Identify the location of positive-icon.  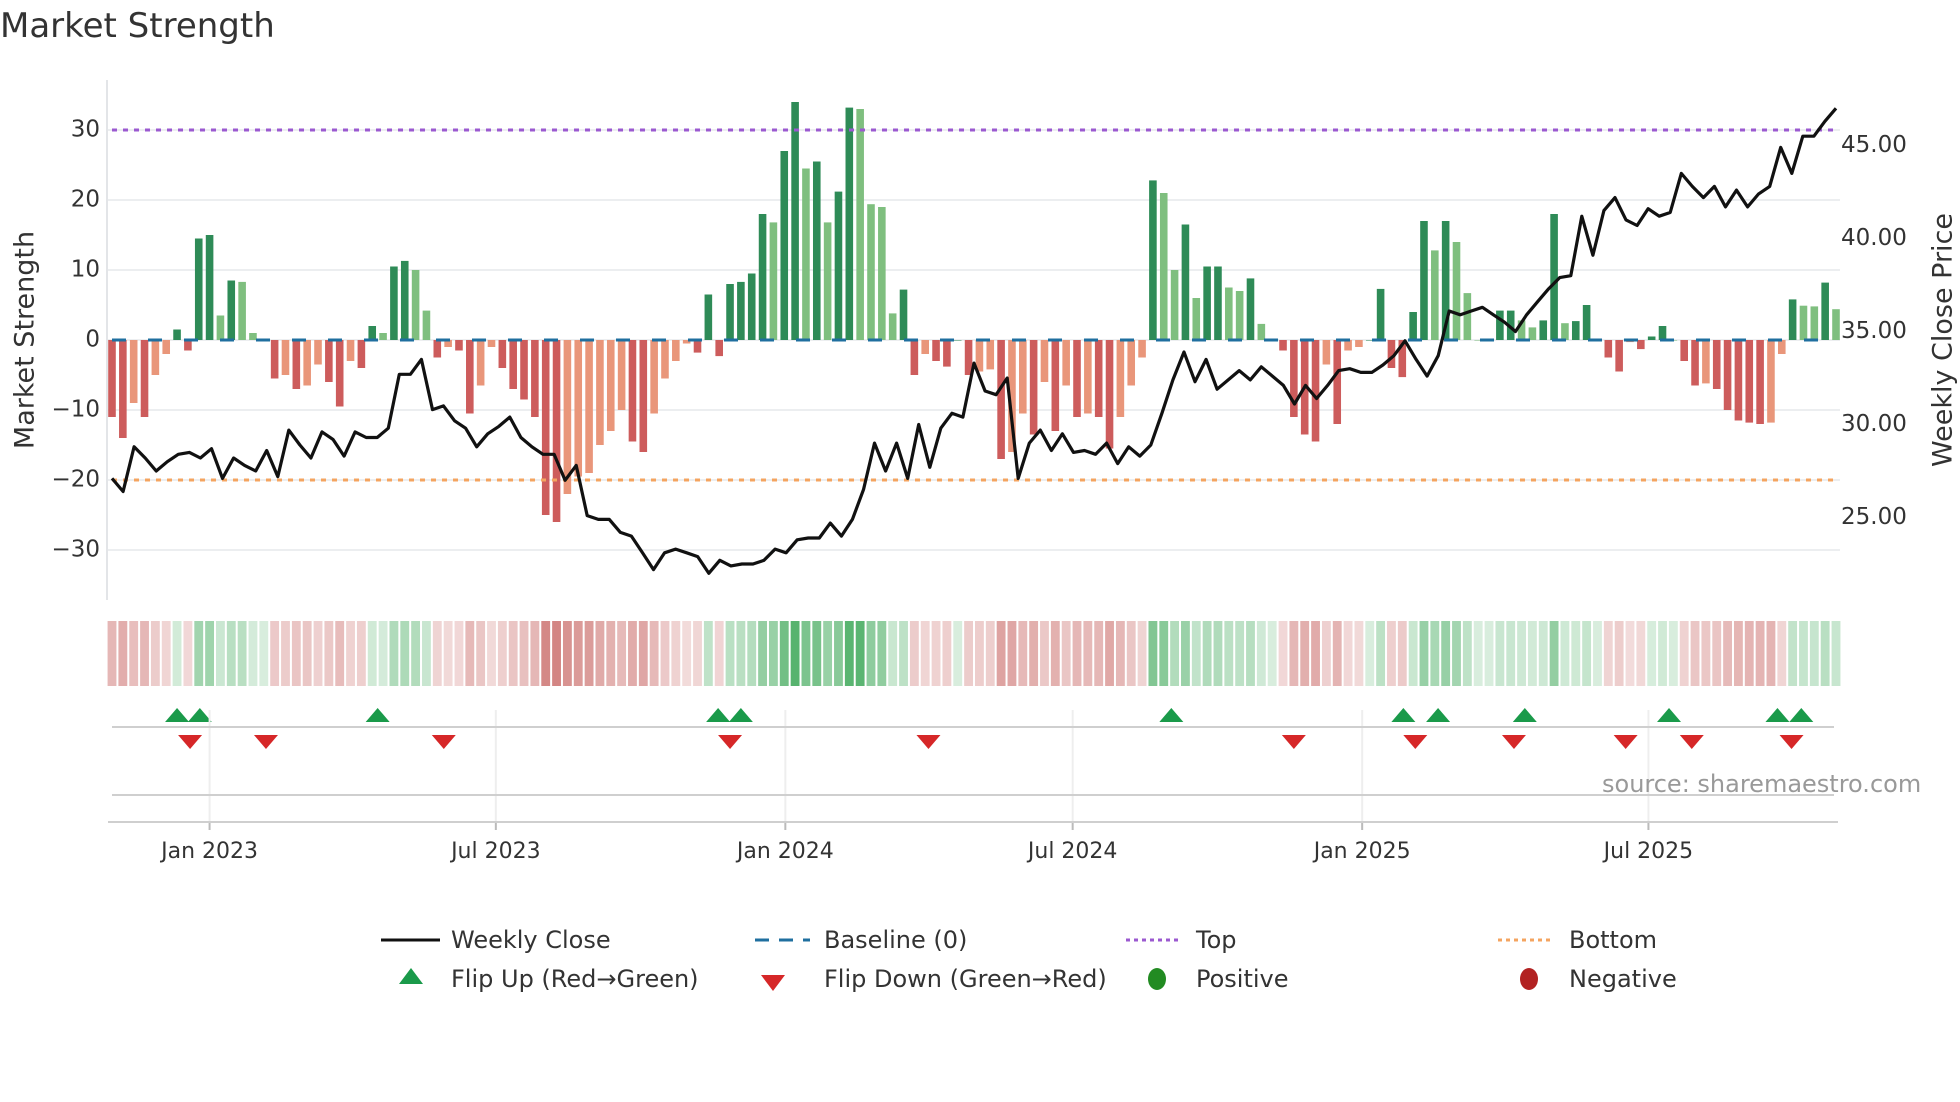
(1157, 979).